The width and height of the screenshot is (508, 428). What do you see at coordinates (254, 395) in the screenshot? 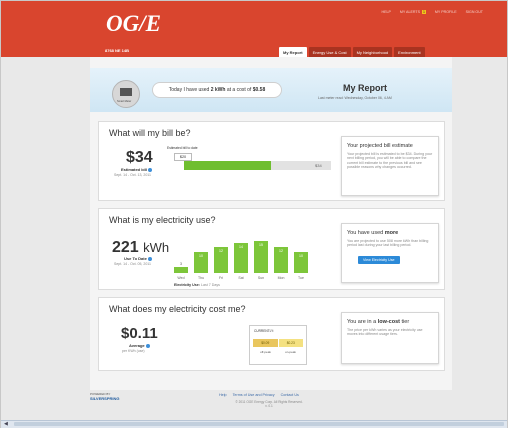
I see `footer-terms-link: Terms of Use and Privacy` at bounding box center [254, 395].